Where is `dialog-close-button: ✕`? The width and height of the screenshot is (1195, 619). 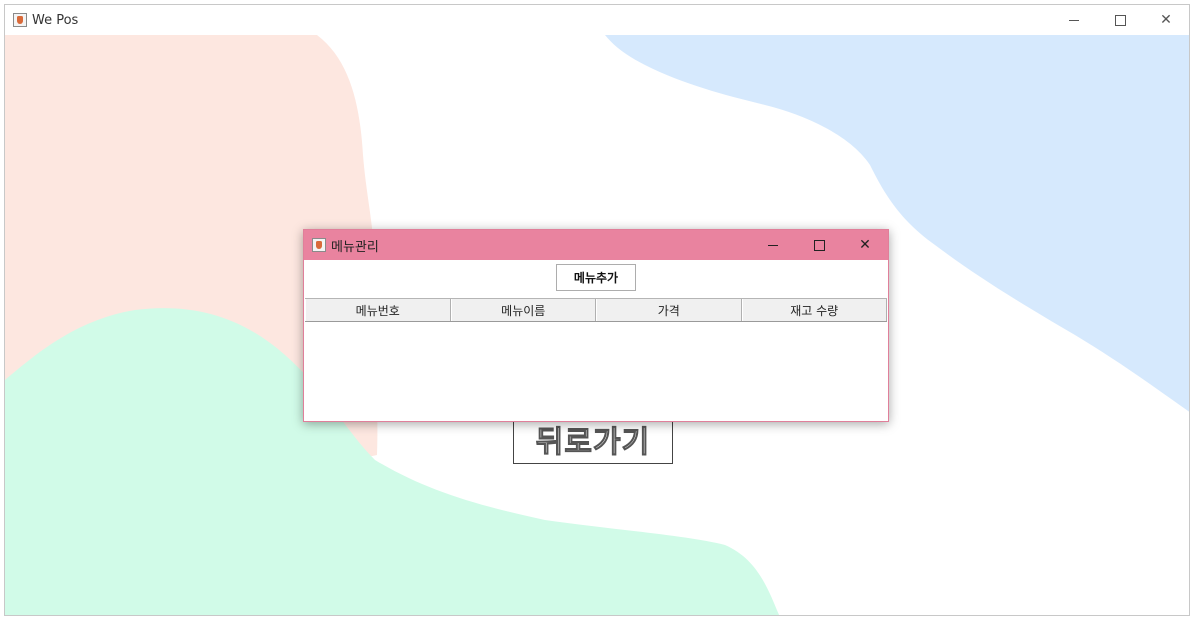 dialog-close-button: ✕ is located at coordinates (865, 245).